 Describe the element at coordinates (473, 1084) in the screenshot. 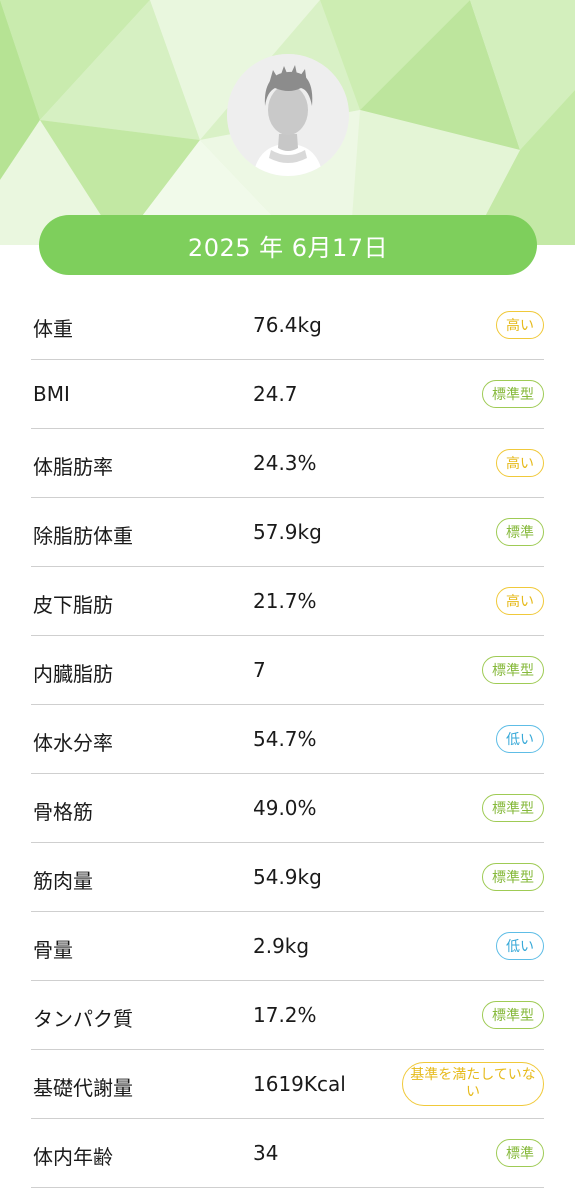

I see `status-badge: 基準を満たしていない` at that location.